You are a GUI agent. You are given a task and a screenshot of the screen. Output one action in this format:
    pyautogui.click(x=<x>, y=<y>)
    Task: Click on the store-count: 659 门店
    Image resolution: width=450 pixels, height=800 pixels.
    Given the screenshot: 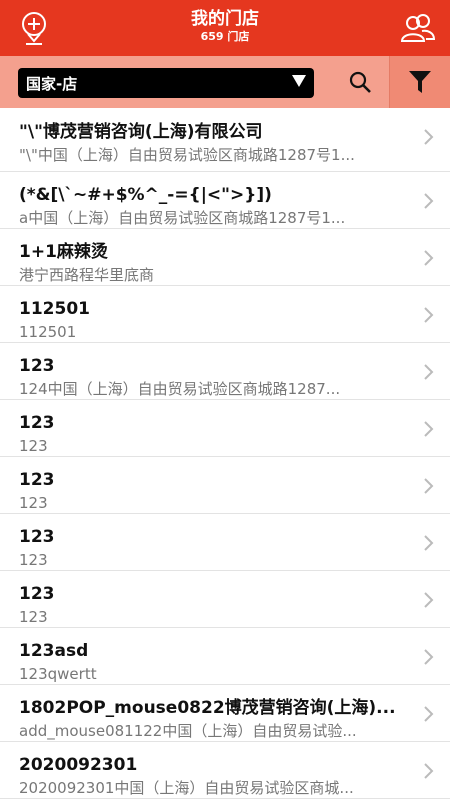 What is the action you would take?
    pyautogui.click(x=225, y=36)
    